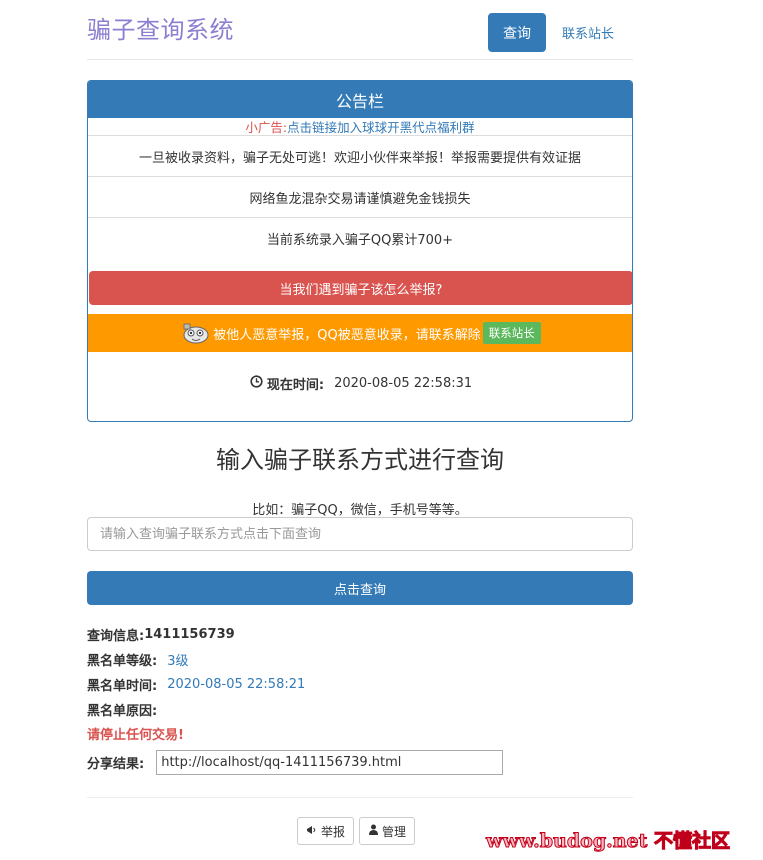  What do you see at coordinates (403, 383) in the screenshot?
I see `current-time-value: 2020-08-05 22:58:31` at bounding box center [403, 383].